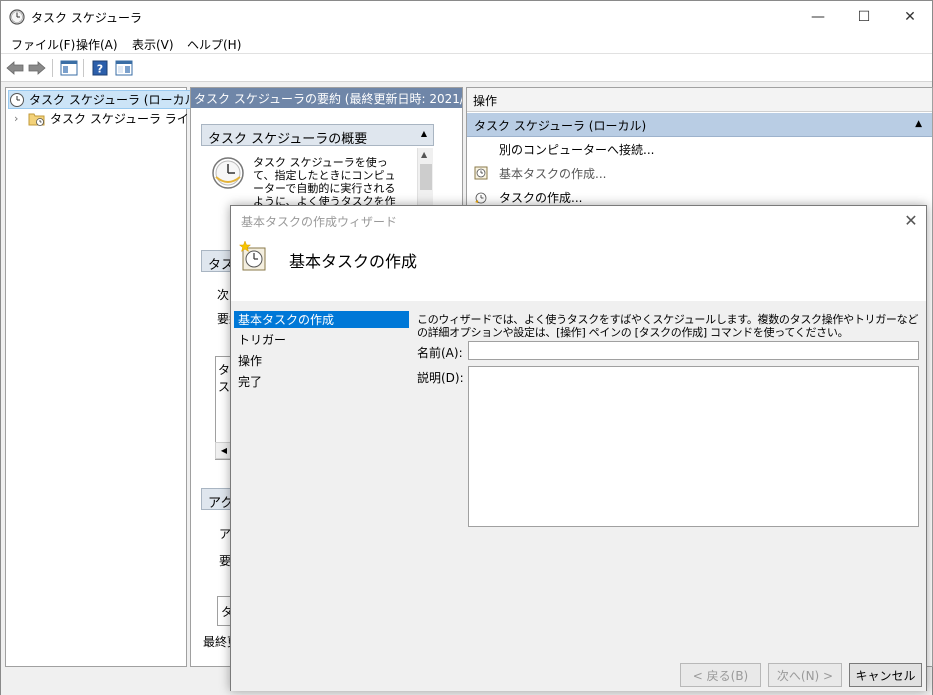 The width and height of the screenshot is (933, 695). I want to click on overview-scrollbar: ▲, so click(425, 178).